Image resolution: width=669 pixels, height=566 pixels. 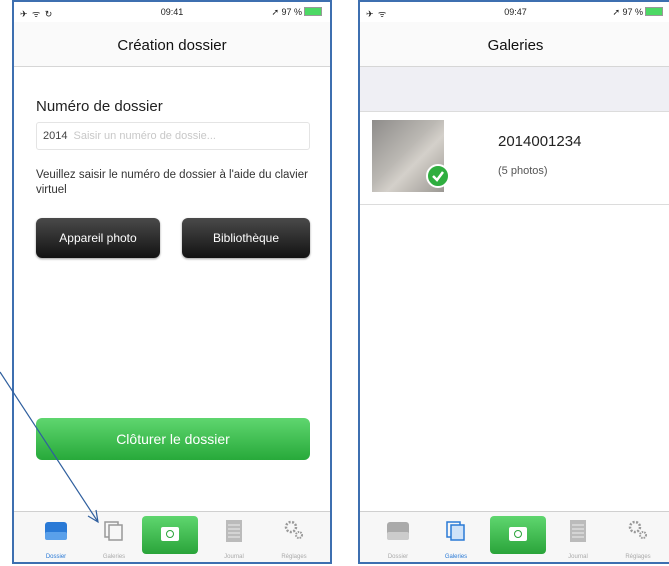 What do you see at coordinates (246, 238) in the screenshot?
I see `library-button: Bibliothèque` at bounding box center [246, 238].